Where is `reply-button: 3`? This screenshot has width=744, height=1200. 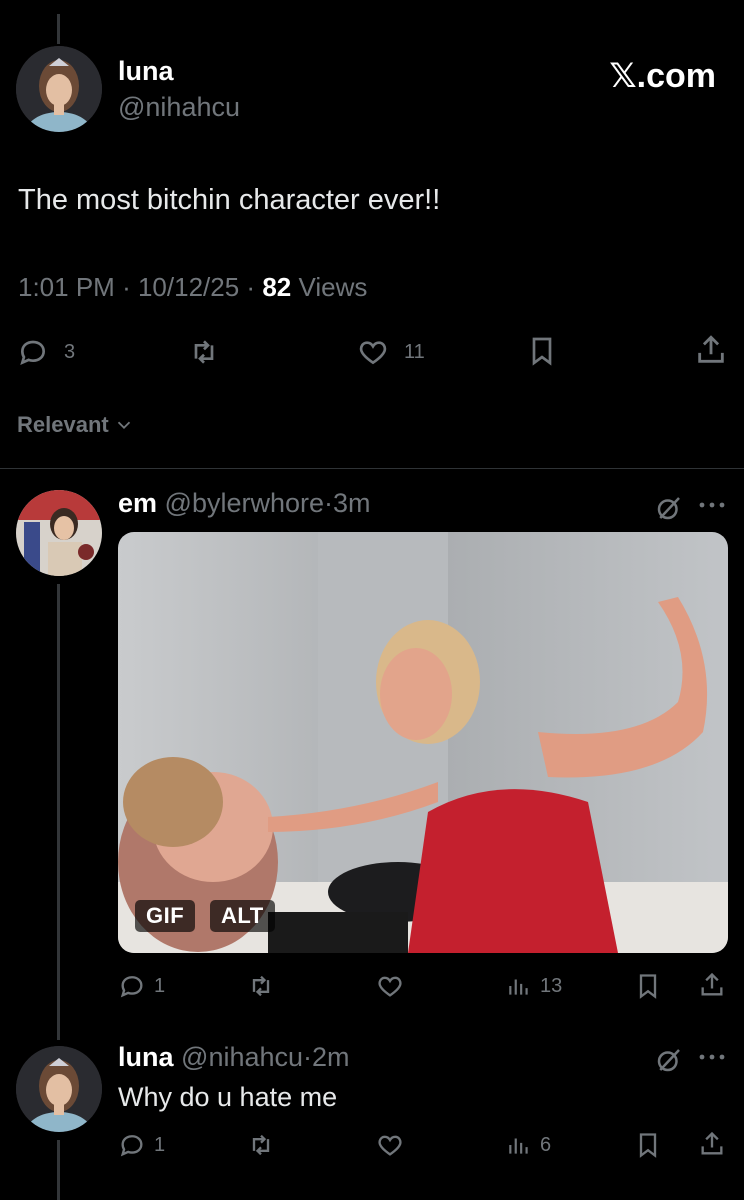 reply-button: 3 is located at coordinates (45, 352).